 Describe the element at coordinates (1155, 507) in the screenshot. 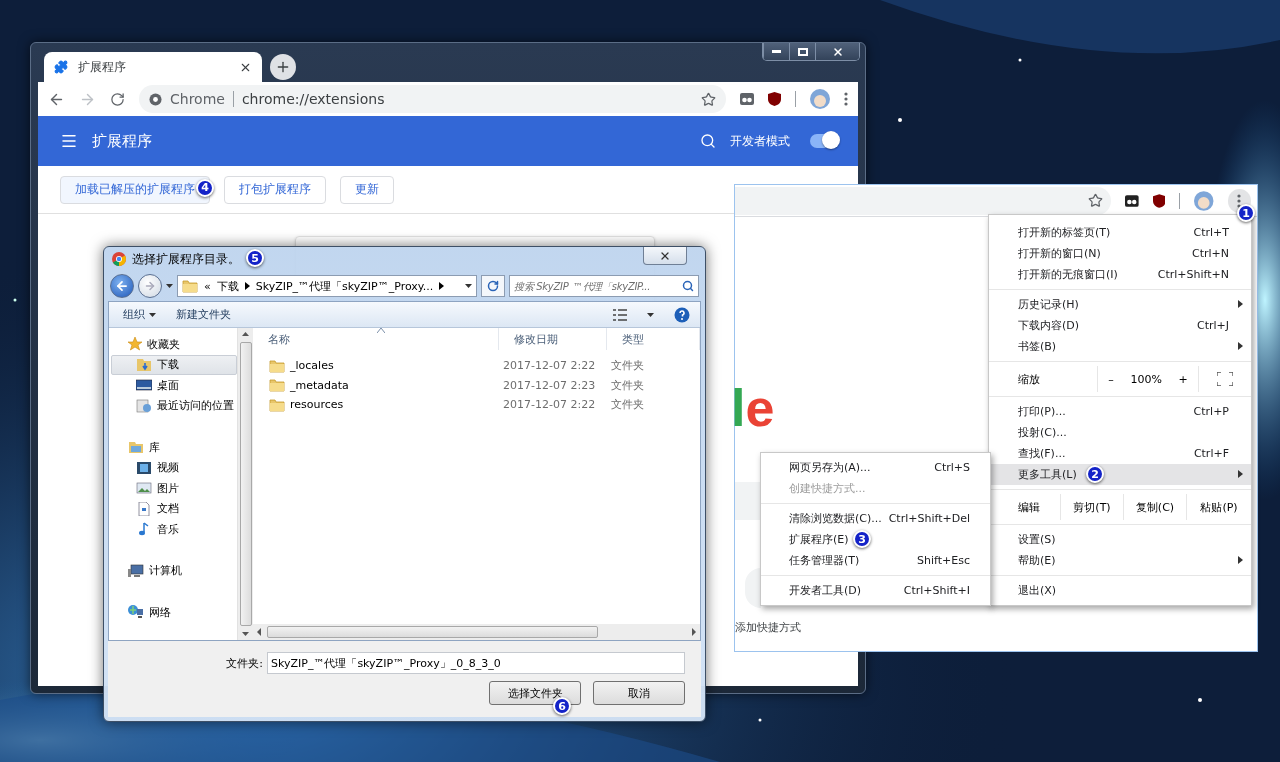

I see `edit-button: 复制(C)` at that location.